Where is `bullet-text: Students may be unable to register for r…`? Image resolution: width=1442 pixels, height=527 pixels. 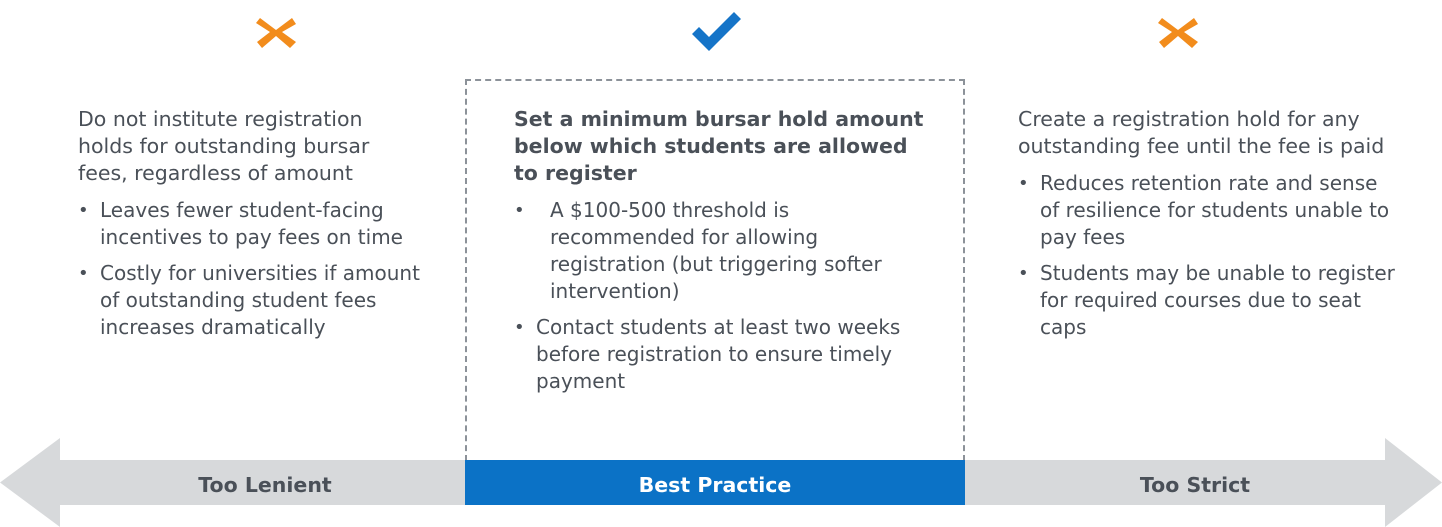
bullet-text: Students may be unable to register for r… is located at coordinates (1217, 300).